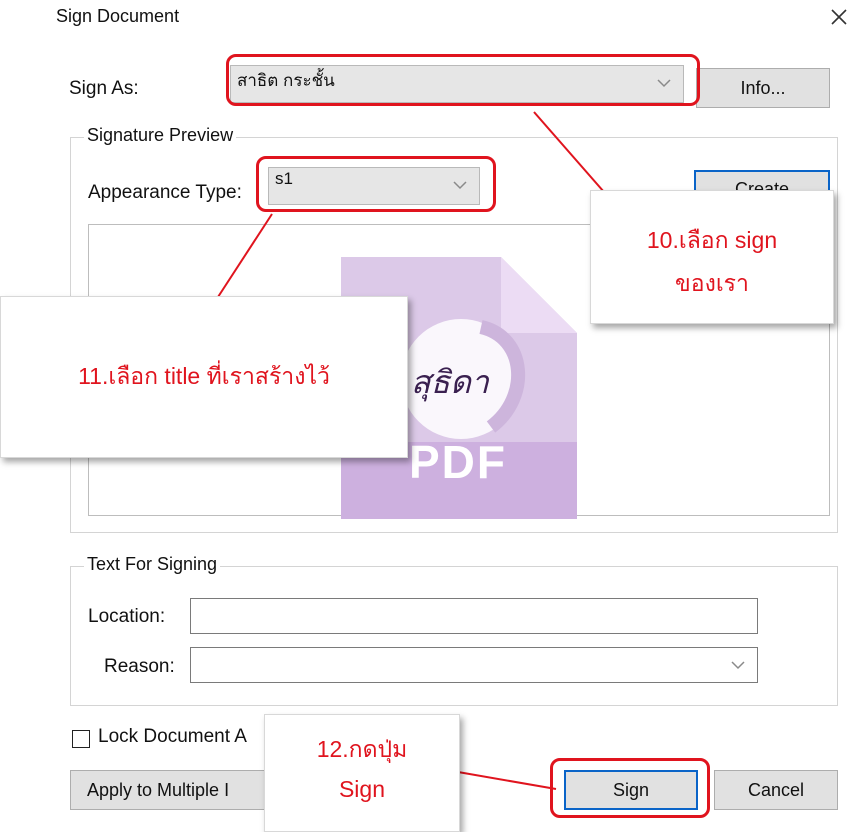  I want to click on apply-to-multiple-button: Apply to Multiple I, so click(170, 790).